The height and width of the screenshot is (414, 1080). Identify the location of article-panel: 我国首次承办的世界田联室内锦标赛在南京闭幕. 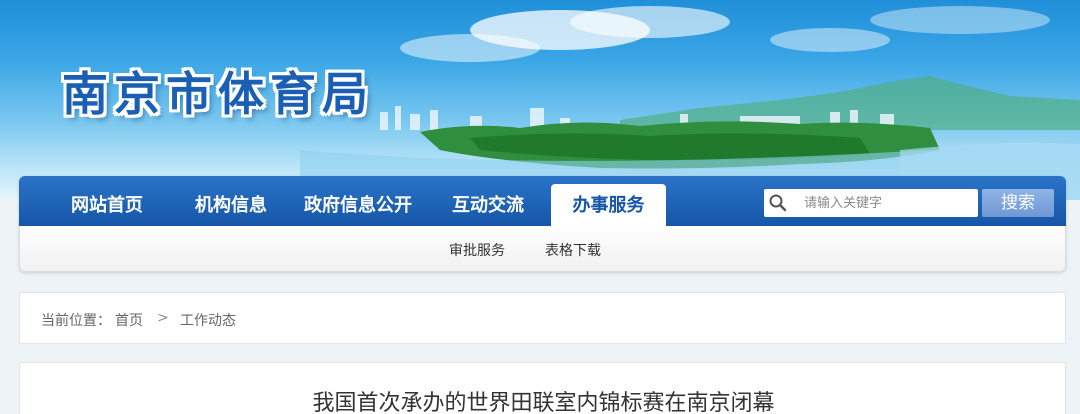
(542, 388).